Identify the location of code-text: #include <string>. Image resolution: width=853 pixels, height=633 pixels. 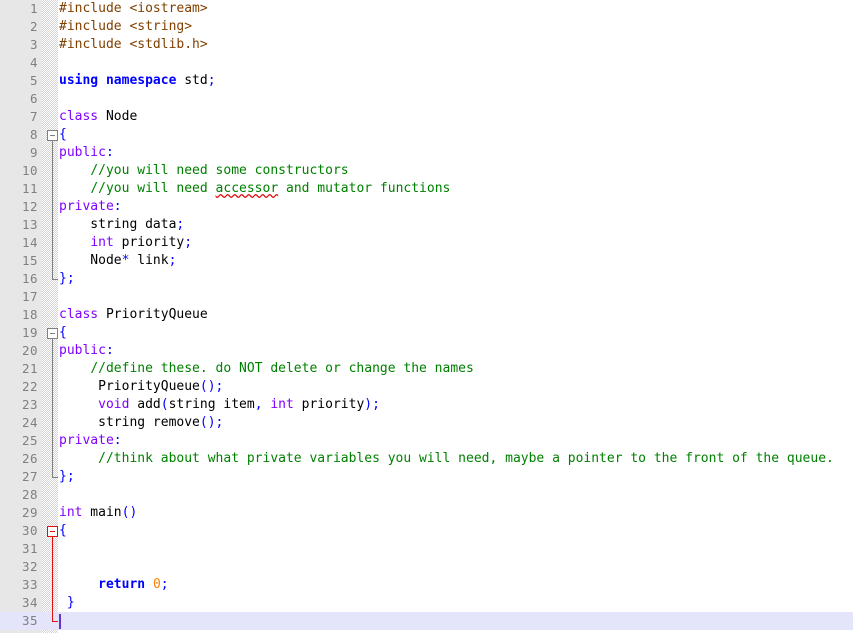
(125, 27).